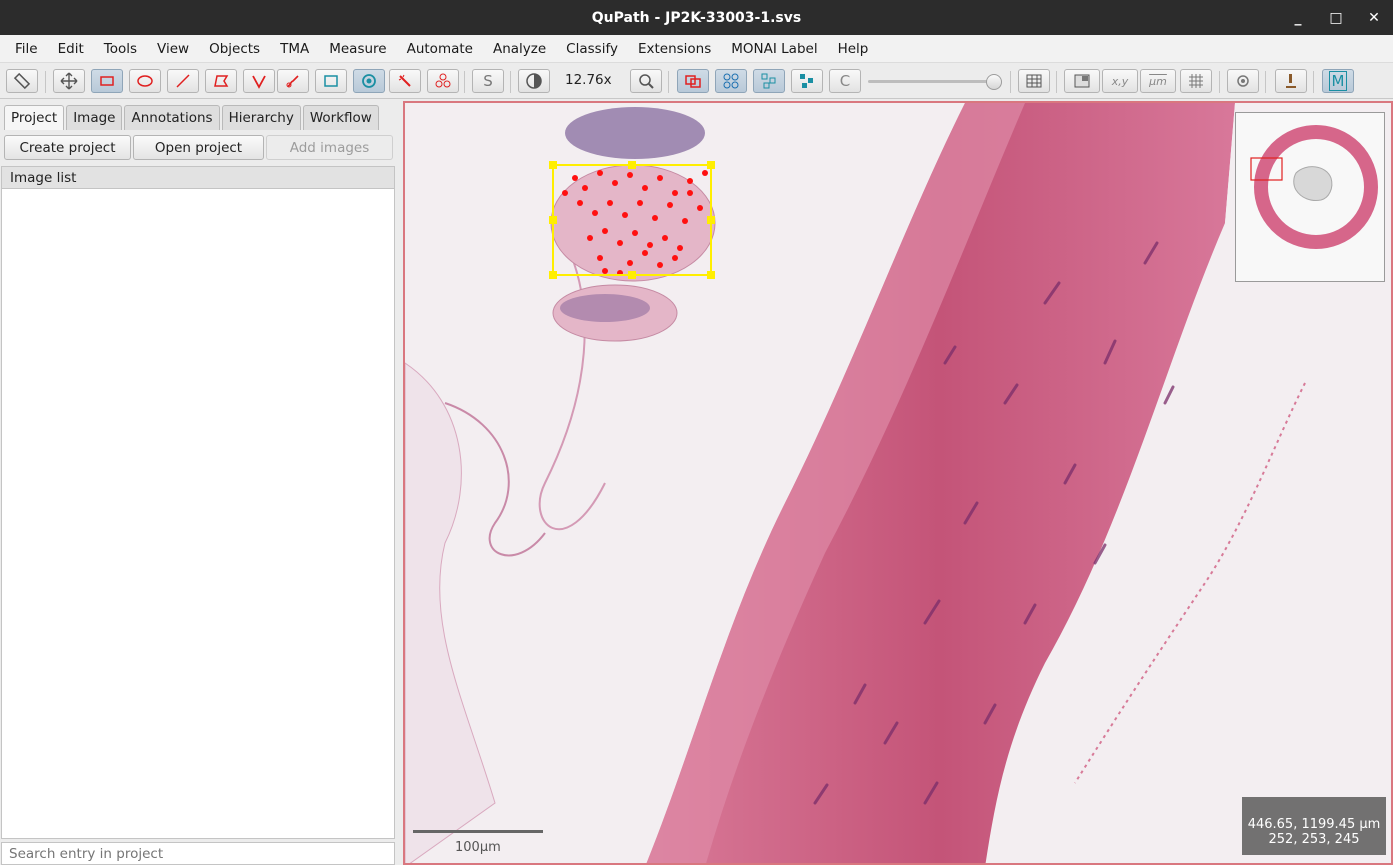 This screenshot has width=1393, height=865. What do you see at coordinates (933, 81) in the screenshot?
I see `opacity-slider-track` at bounding box center [933, 81].